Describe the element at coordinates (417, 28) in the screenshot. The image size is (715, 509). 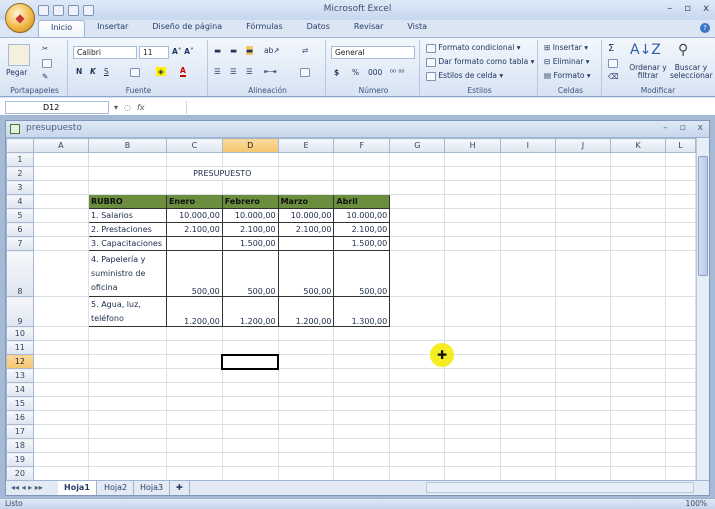
I see `tab-vista: Vista` at that location.